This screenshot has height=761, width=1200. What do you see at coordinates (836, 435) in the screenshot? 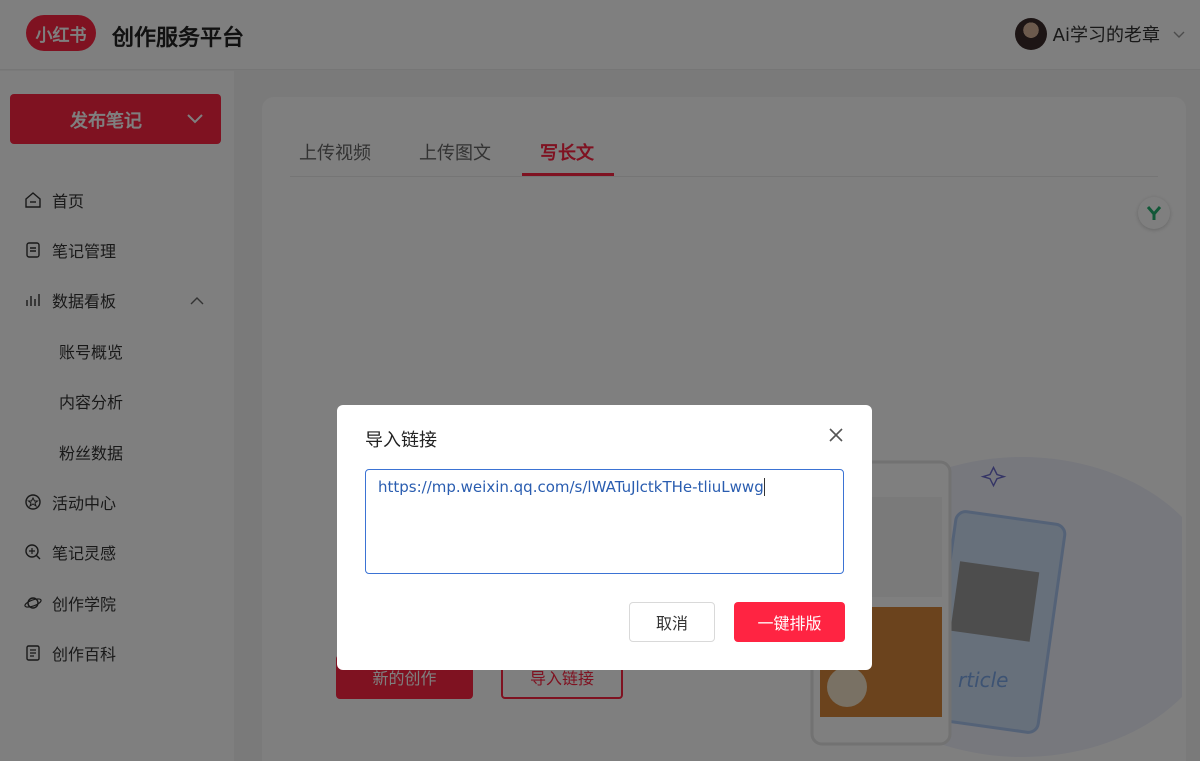
I see `close-icon` at bounding box center [836, 435].